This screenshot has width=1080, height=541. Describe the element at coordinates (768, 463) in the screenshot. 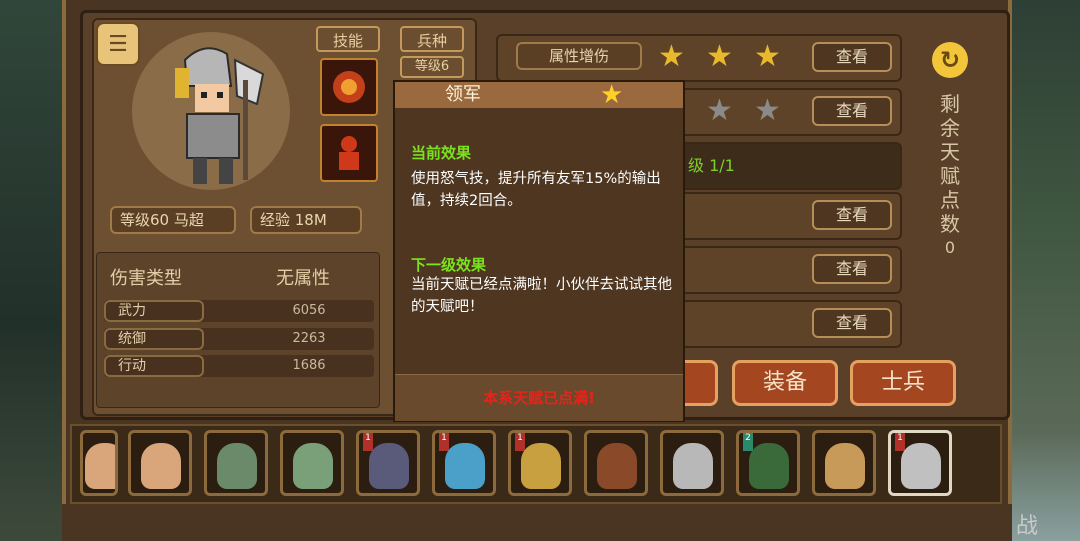

I see `hero-slot: 2` at that location.